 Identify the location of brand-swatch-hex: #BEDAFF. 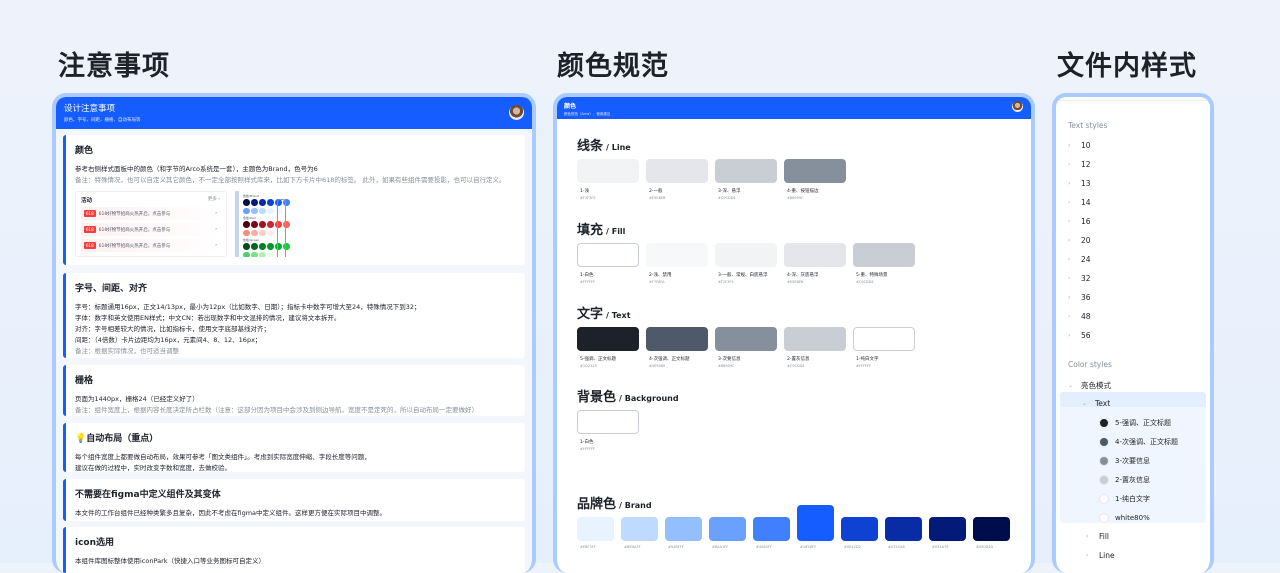
(632, 547).